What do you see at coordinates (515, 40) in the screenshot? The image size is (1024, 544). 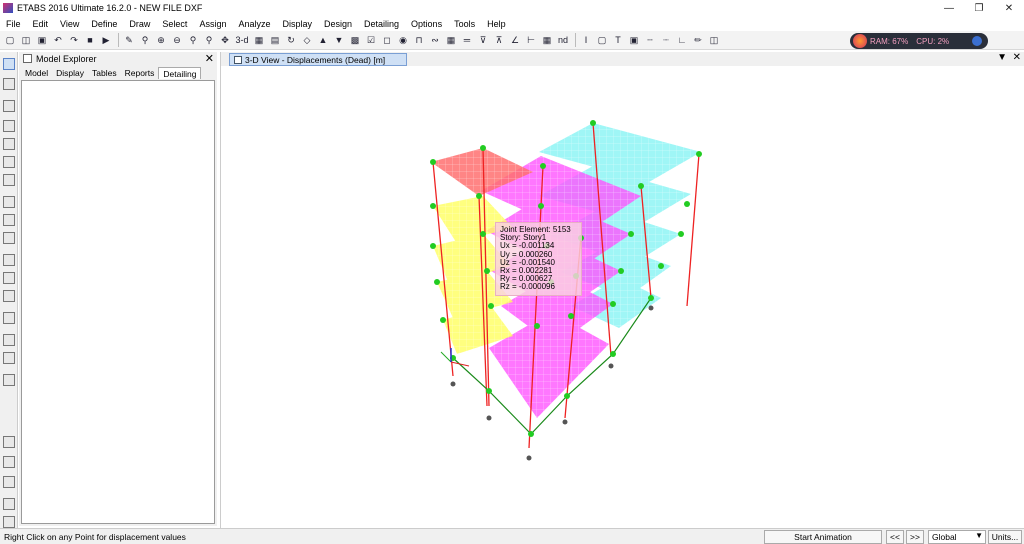 I see `draw-brace-icon: ∠` at bounding box center [515, 40].